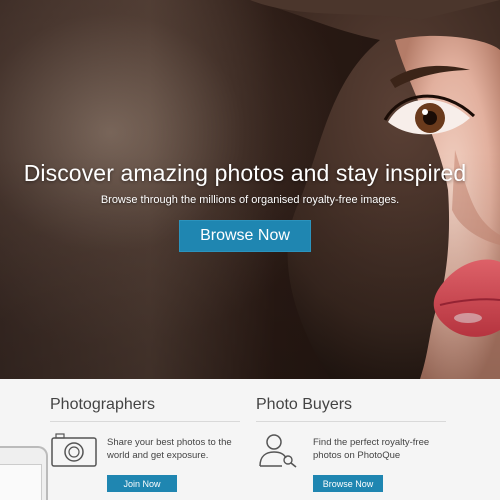  I want to click on join-now-button: Join Now, so click(142, 483).